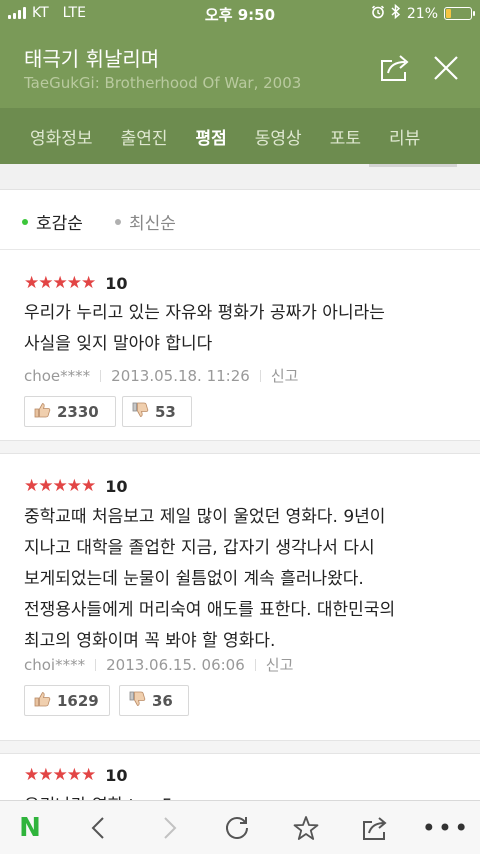  I want to click on sort-by-latest: 최신순, so click(145, 221).